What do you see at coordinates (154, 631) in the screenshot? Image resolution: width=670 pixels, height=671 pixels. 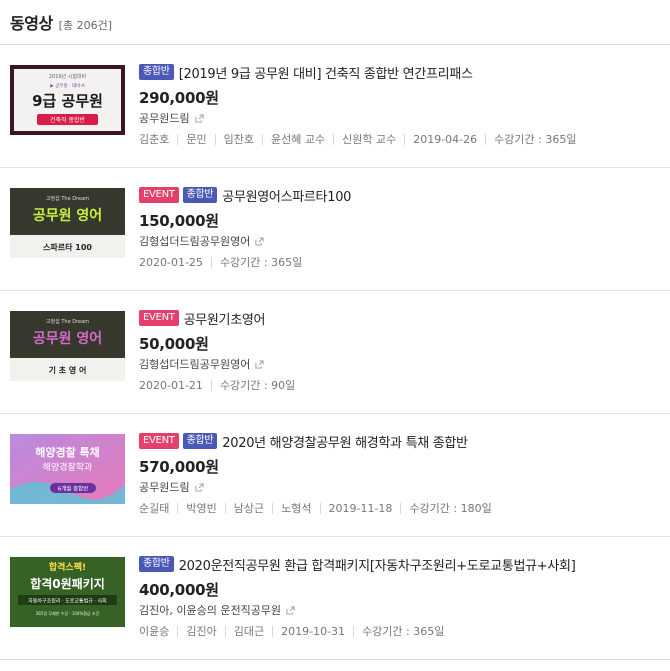 I see `meta-instructor: 이윤승` at bounding box center [154, 631].